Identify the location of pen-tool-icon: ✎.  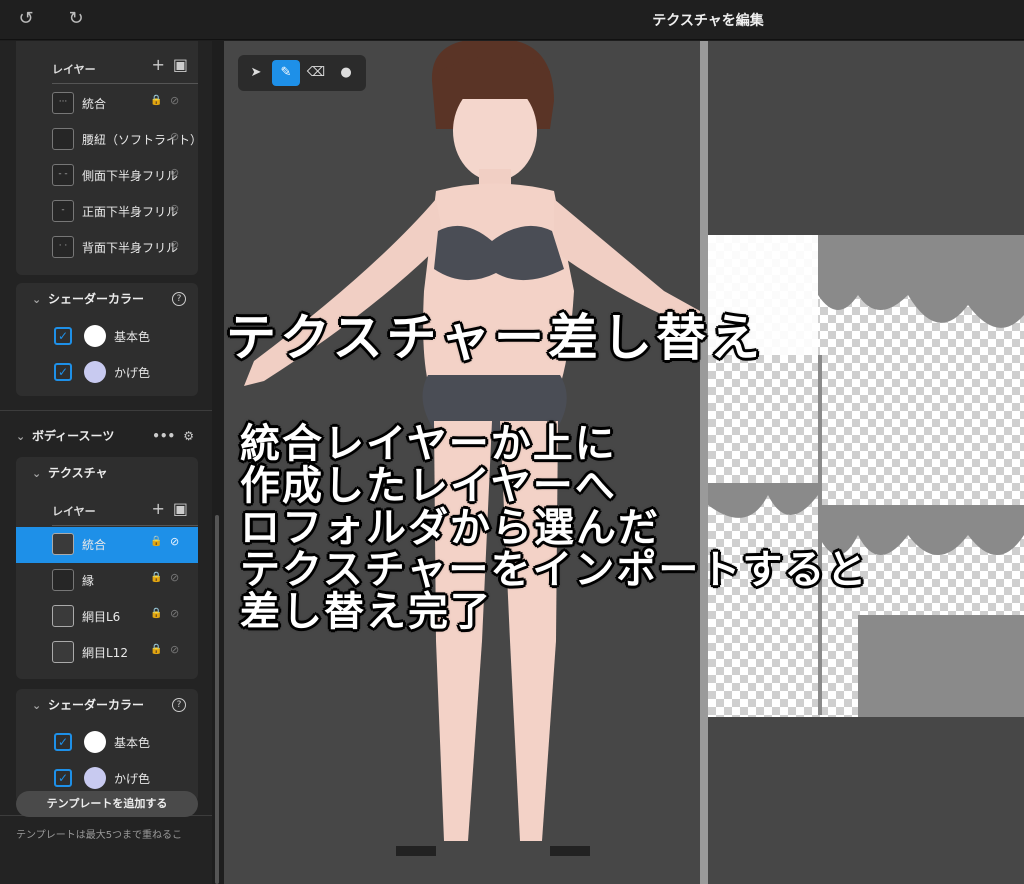
(286, 73).